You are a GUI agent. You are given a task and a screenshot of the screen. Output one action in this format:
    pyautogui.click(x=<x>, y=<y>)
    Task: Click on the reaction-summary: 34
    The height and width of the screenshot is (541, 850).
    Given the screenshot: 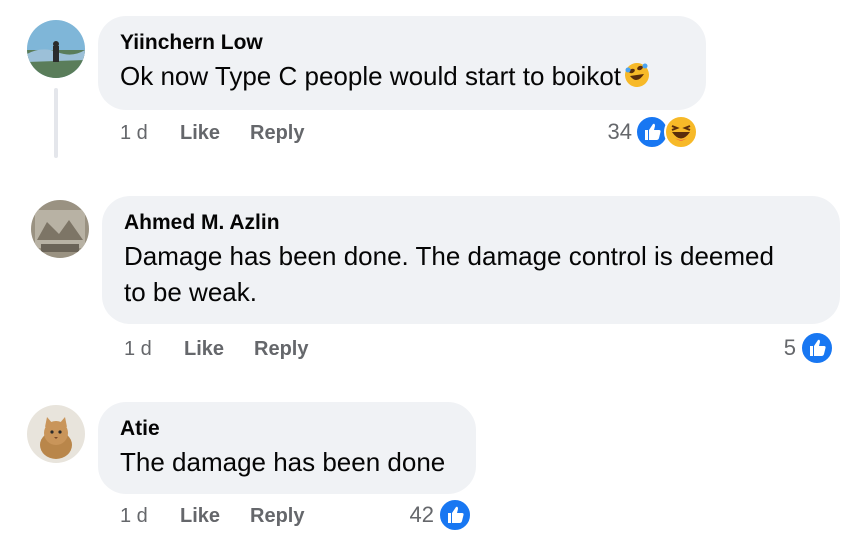 What is the action you would take?
    pyautogui.click(x=645, y=132)
    